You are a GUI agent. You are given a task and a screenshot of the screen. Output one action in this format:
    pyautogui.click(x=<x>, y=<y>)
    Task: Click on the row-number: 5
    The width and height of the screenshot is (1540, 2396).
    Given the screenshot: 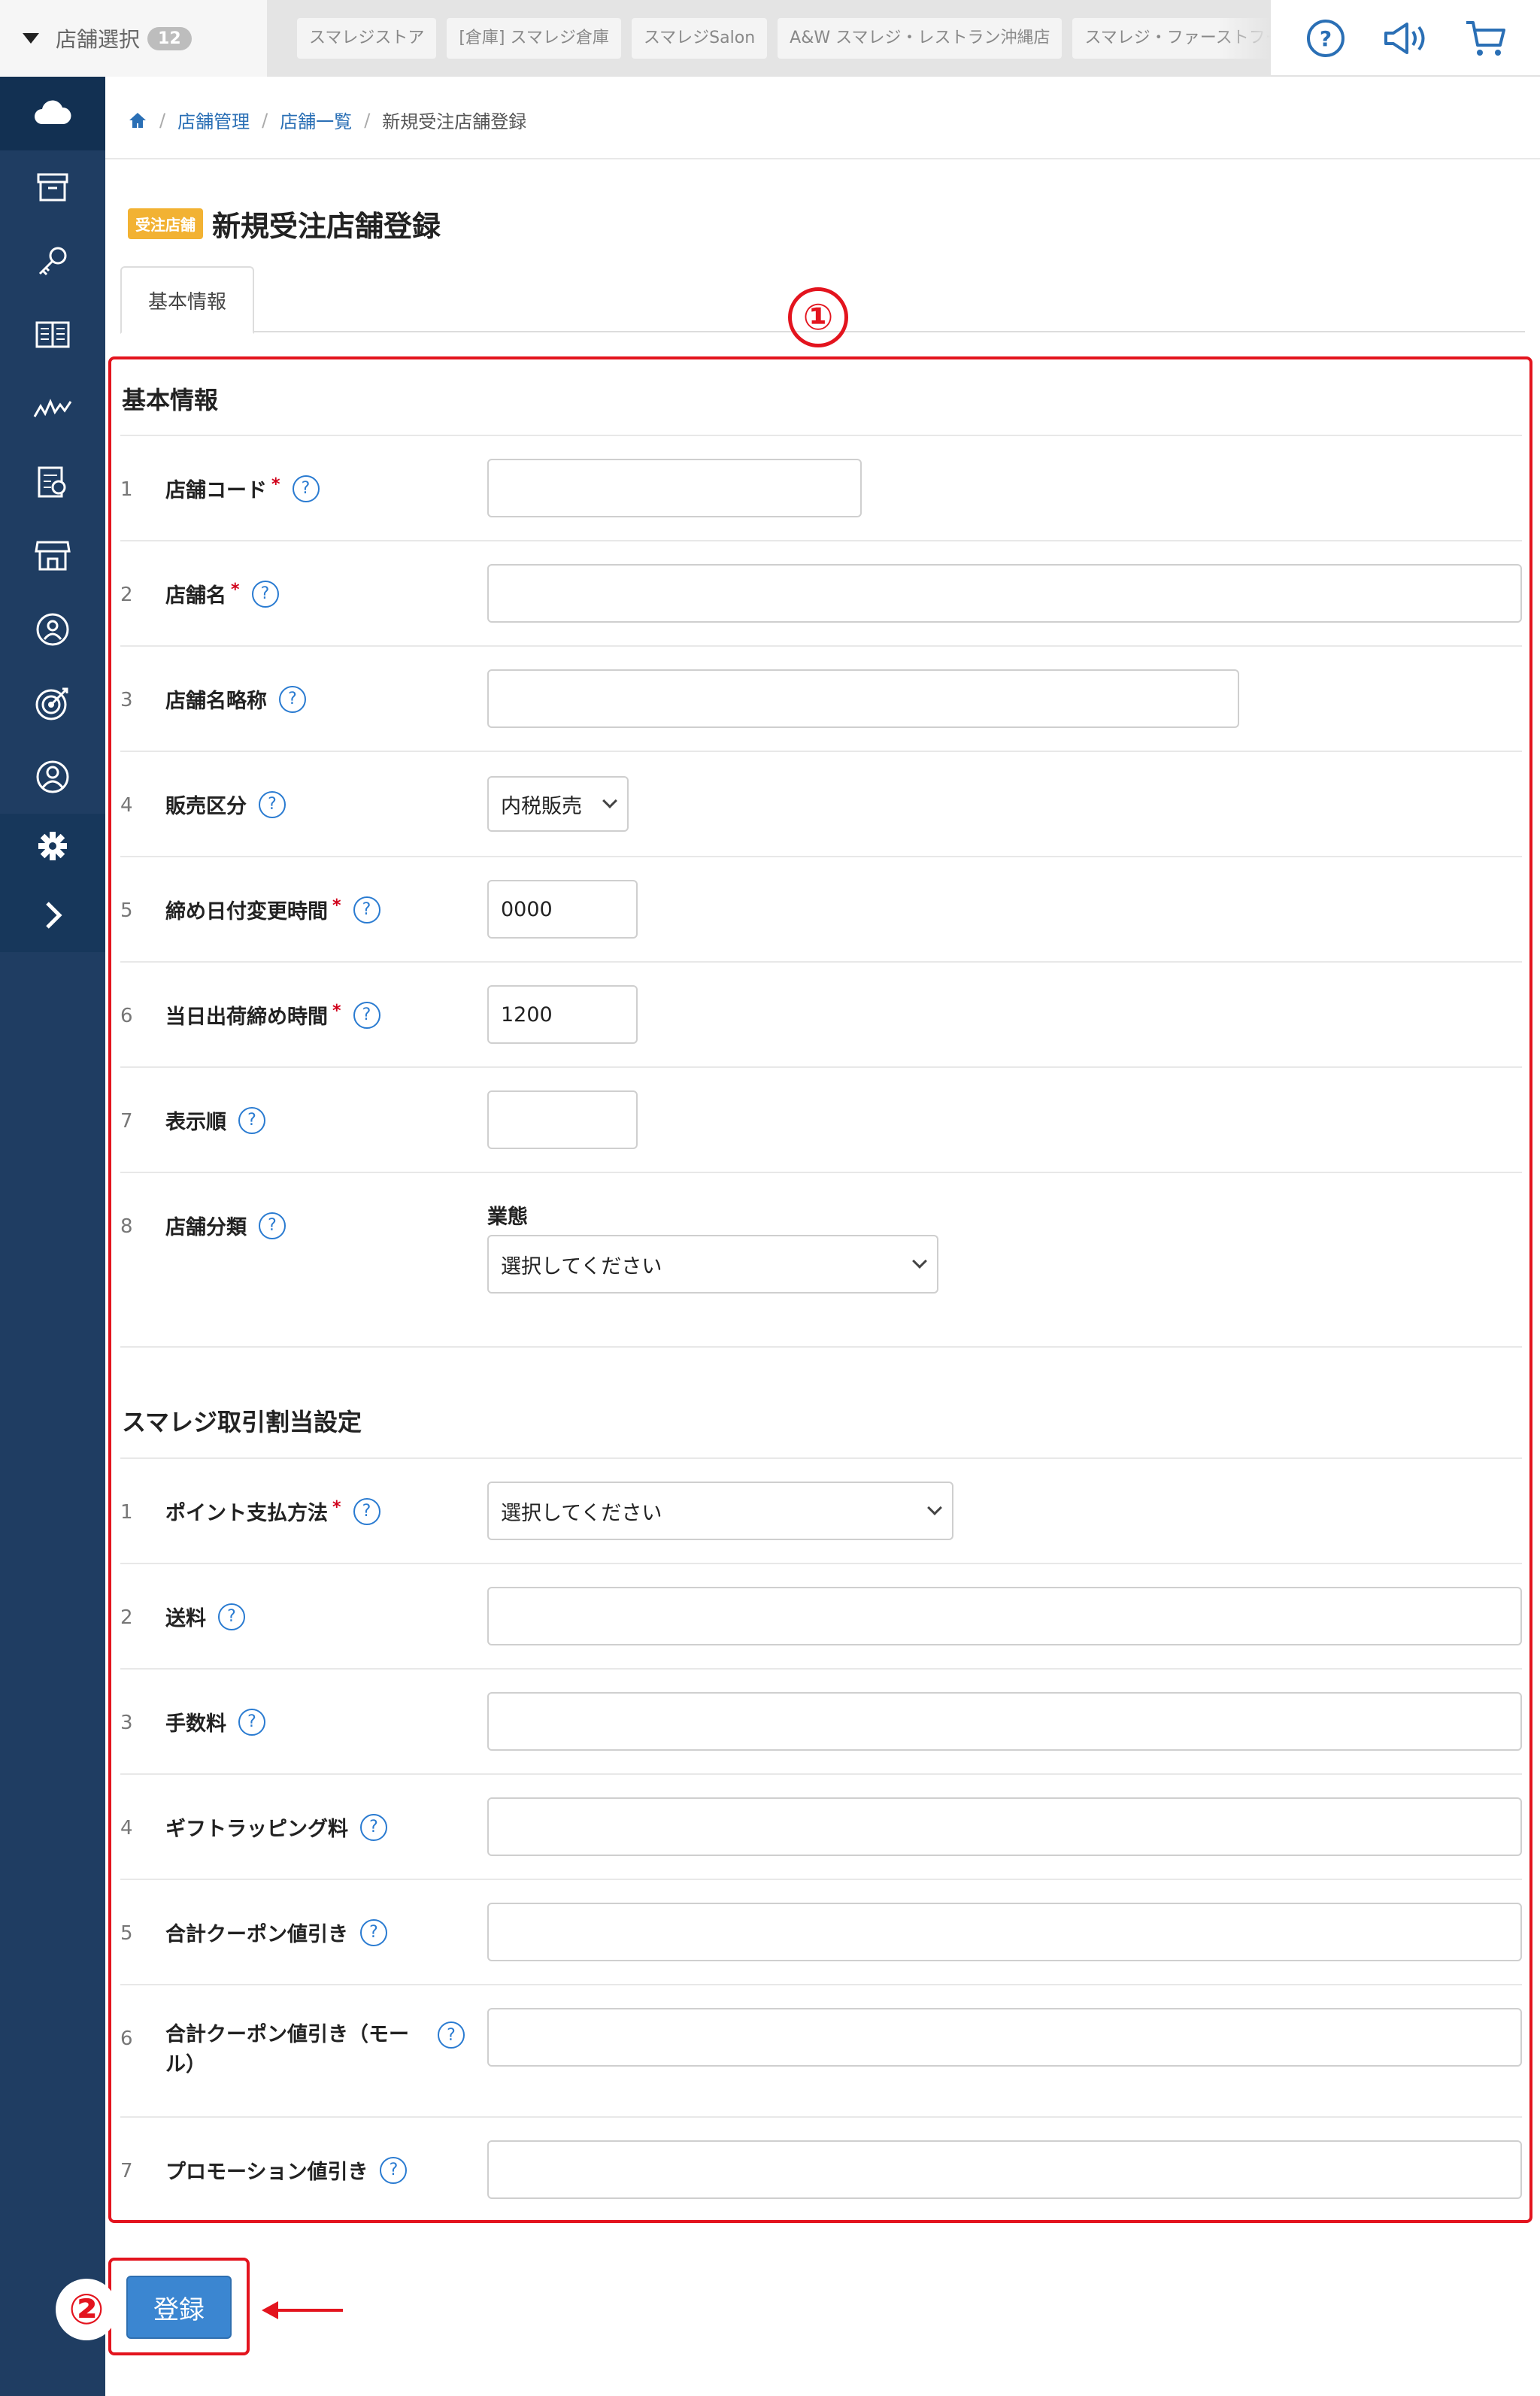 What is the action you would take?
    pyautogui.click(x=126, y=1933)
    